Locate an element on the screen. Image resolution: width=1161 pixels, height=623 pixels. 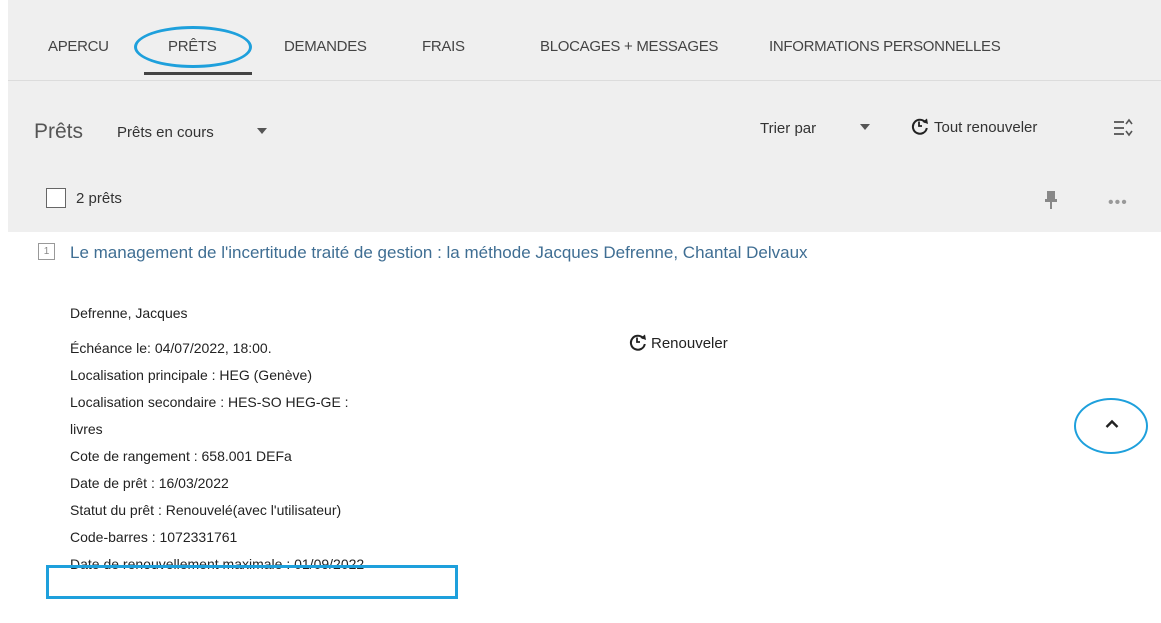
loan-date: Date de prêt : 16/03/2022 is located at coordinates (149, 483).